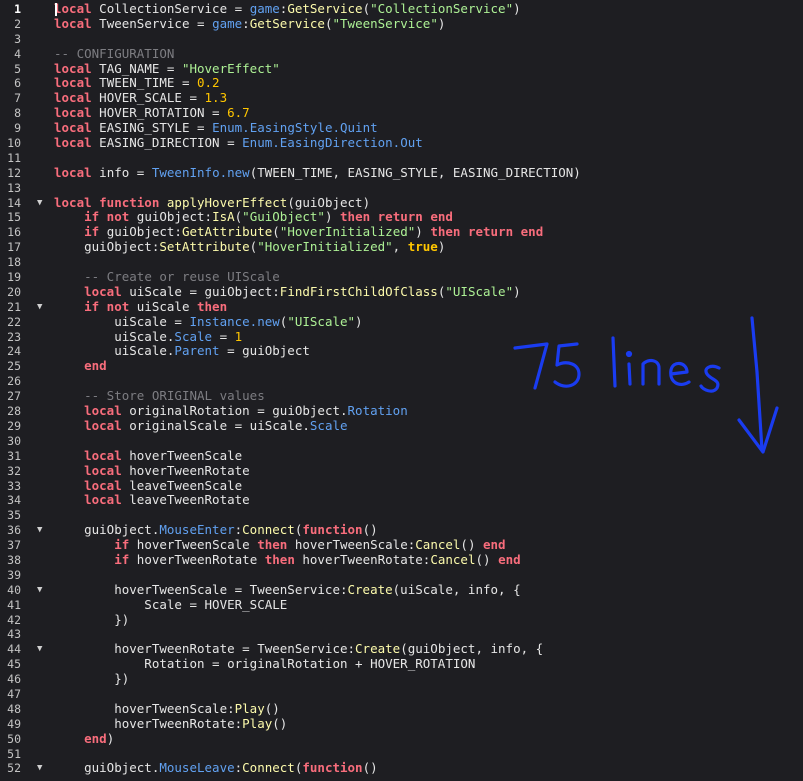  I want to click on code-token: applyHoverEffect, so click(227, 202).